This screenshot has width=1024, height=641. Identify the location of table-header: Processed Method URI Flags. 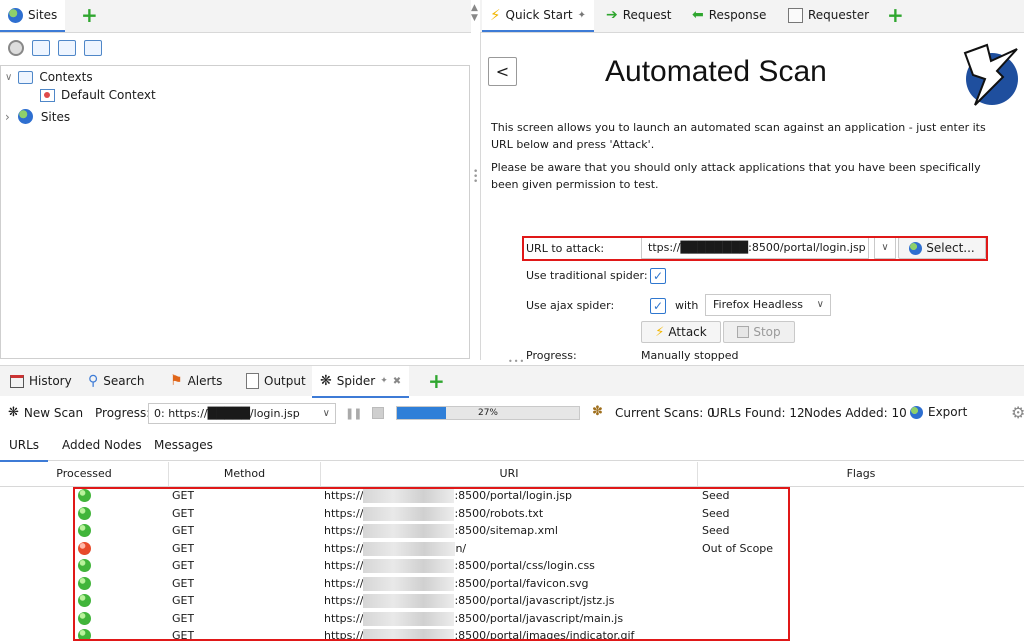
(512, 474).